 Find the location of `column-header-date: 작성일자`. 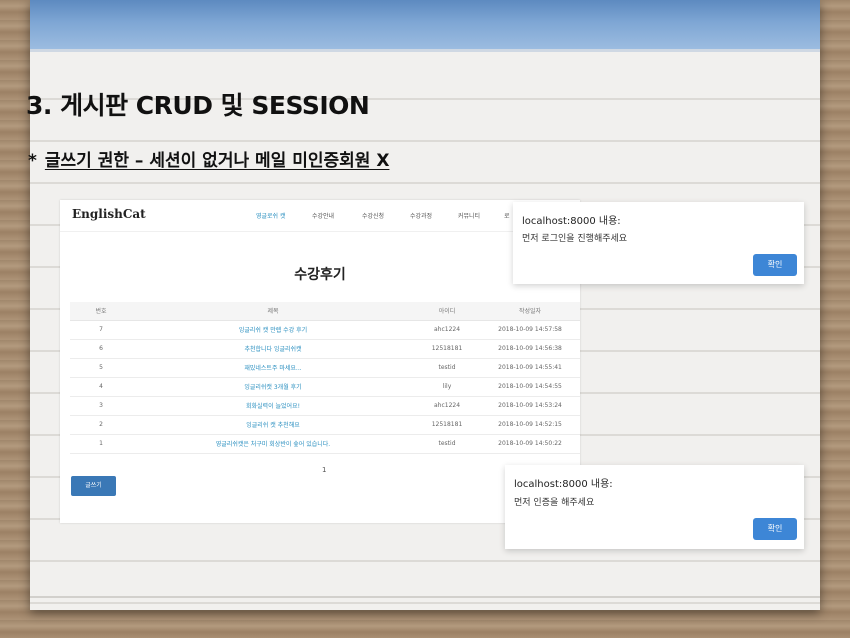

column-header-date: 작성일자 is located at coordinates (530, 311).